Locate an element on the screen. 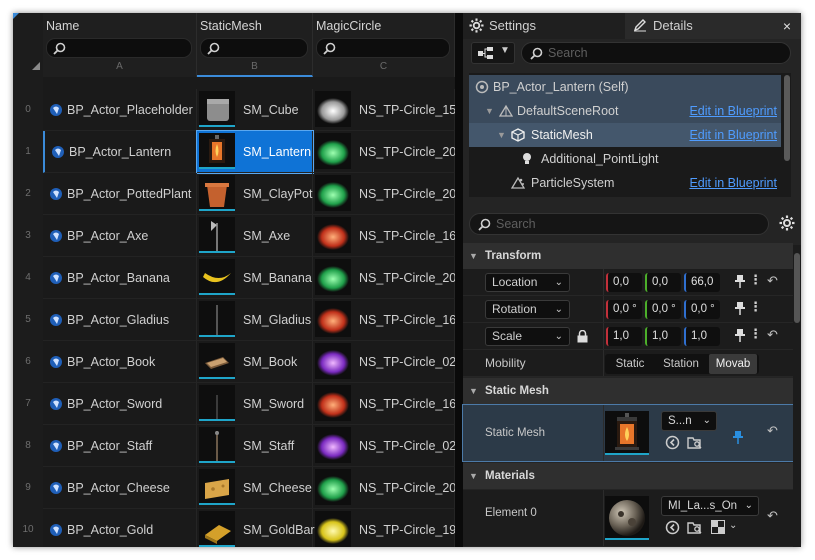  table-row: 6 BP_Actor_Book SM_Book NS_TP-Circle_02 is located at coordinates (234, 362).